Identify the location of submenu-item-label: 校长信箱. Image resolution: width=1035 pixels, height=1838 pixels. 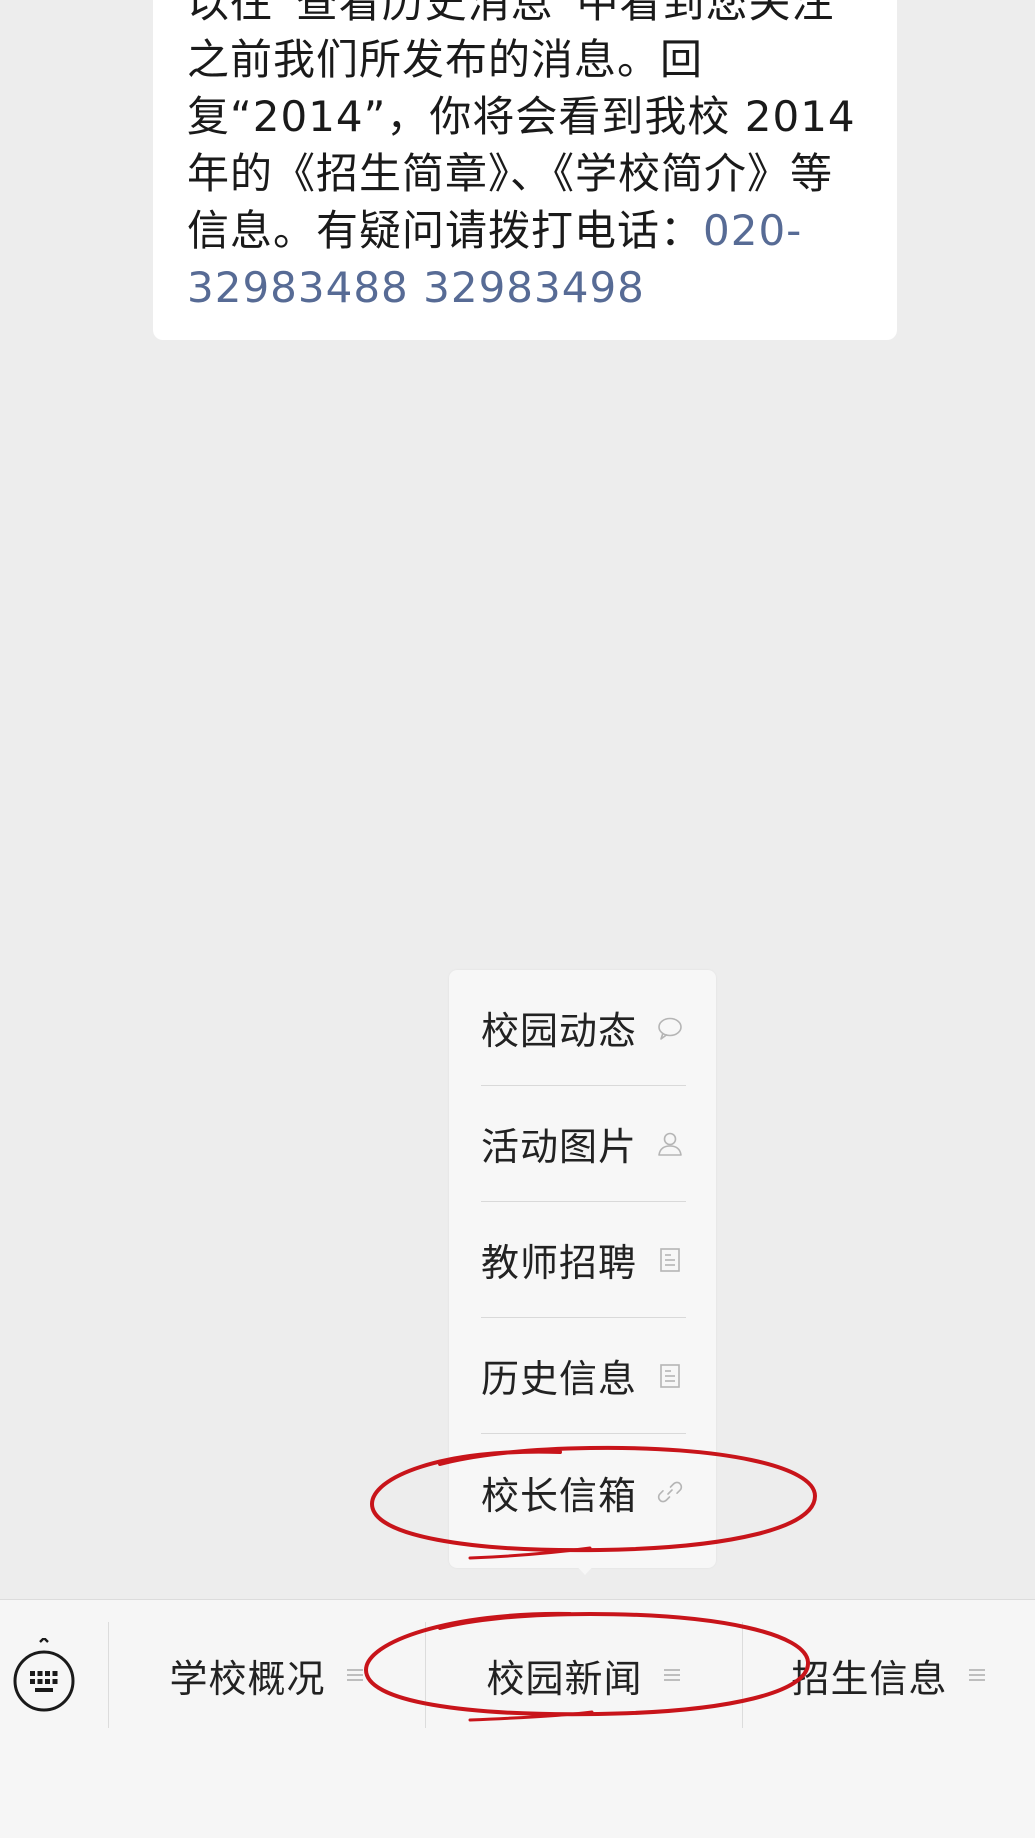
(559, 1495).